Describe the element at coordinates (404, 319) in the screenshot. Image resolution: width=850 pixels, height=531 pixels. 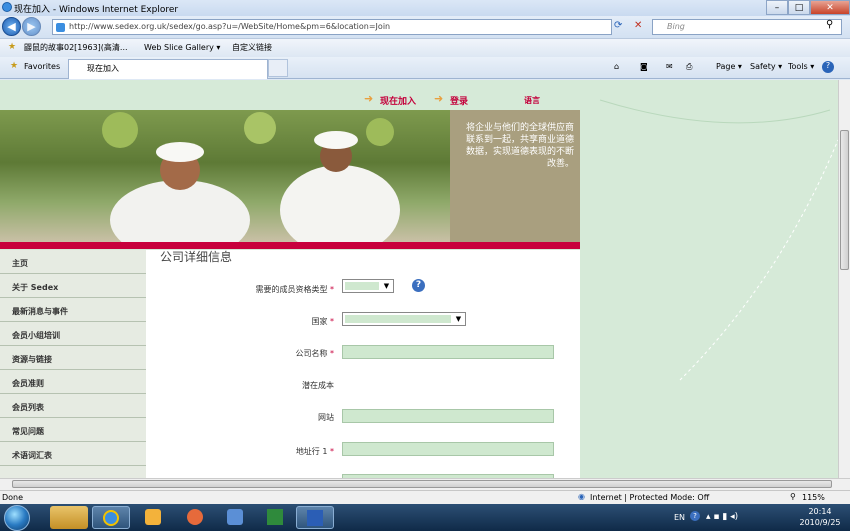
I see `country-select: ▼` at that location.